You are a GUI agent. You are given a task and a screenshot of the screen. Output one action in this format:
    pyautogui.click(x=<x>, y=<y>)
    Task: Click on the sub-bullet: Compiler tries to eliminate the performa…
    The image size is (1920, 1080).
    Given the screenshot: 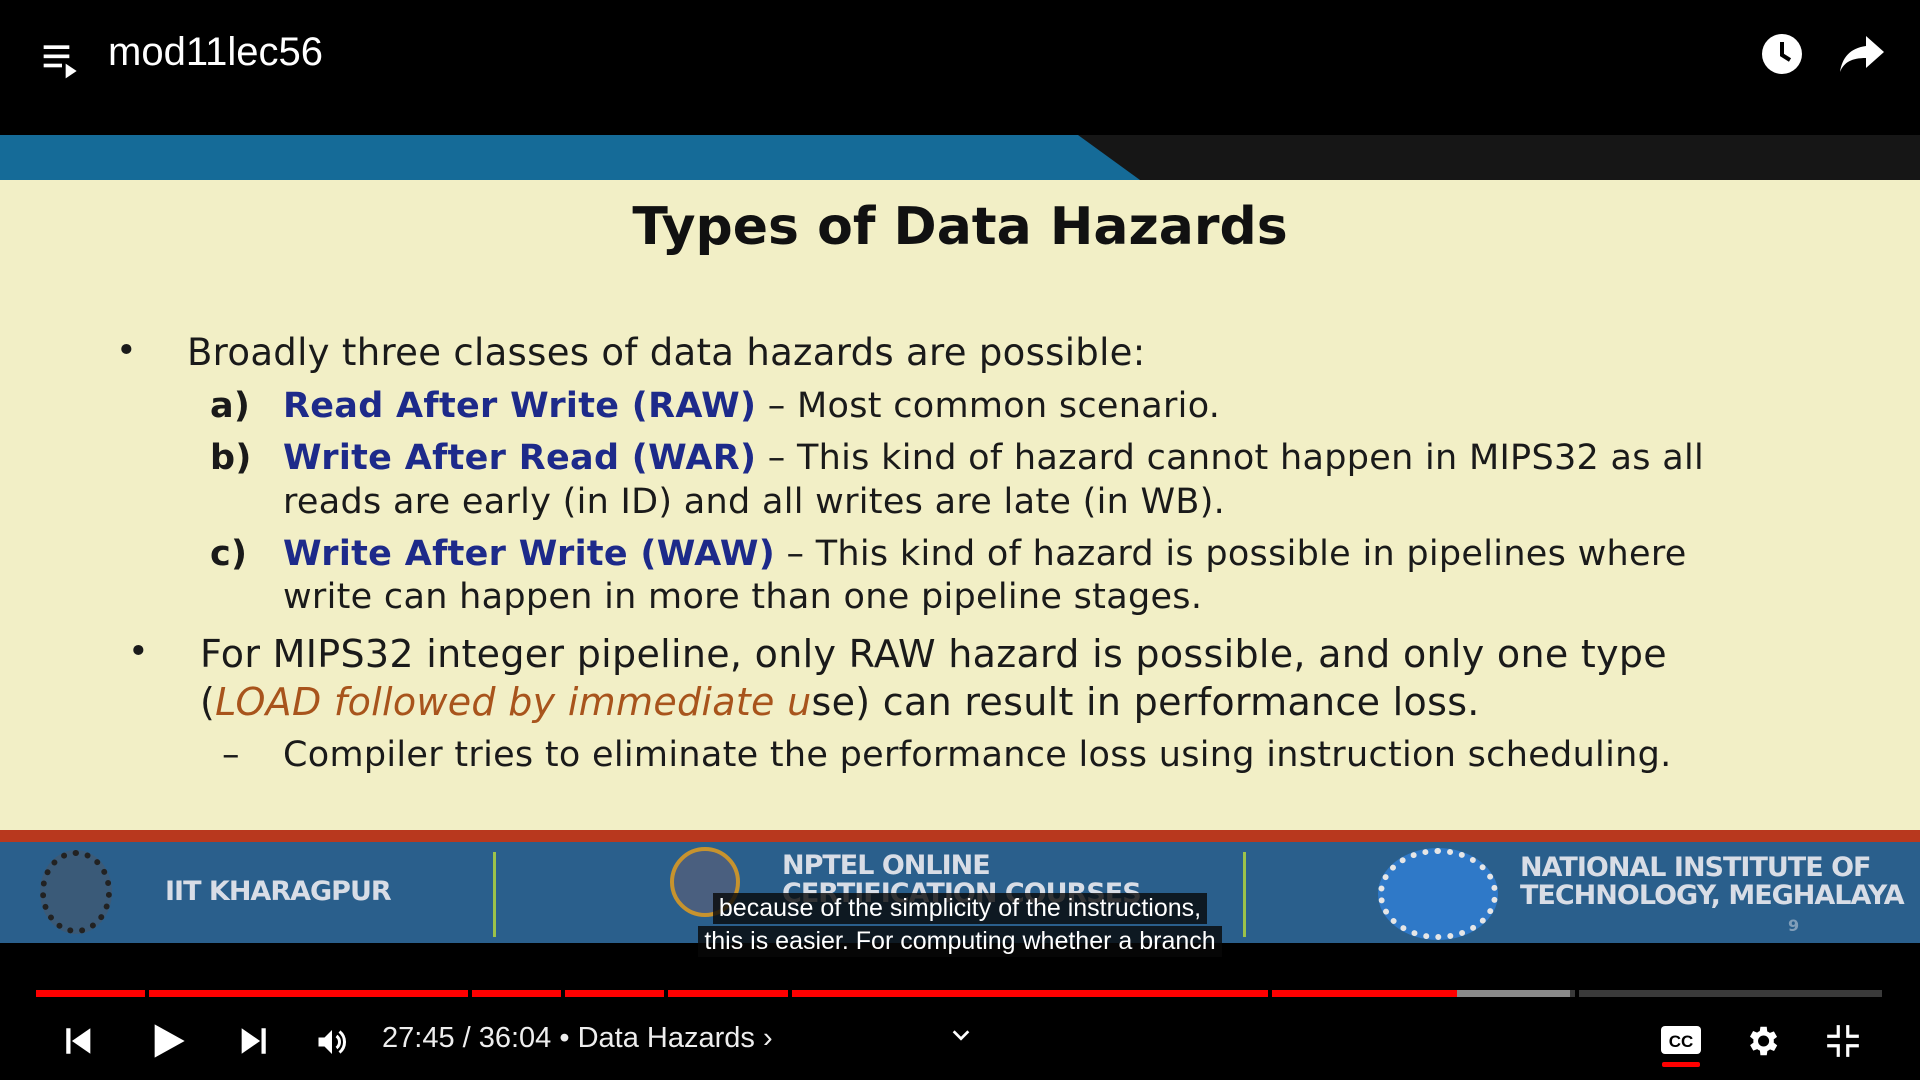 What is the action you would take?
    pyautogui.click(x=977, y=755)
    